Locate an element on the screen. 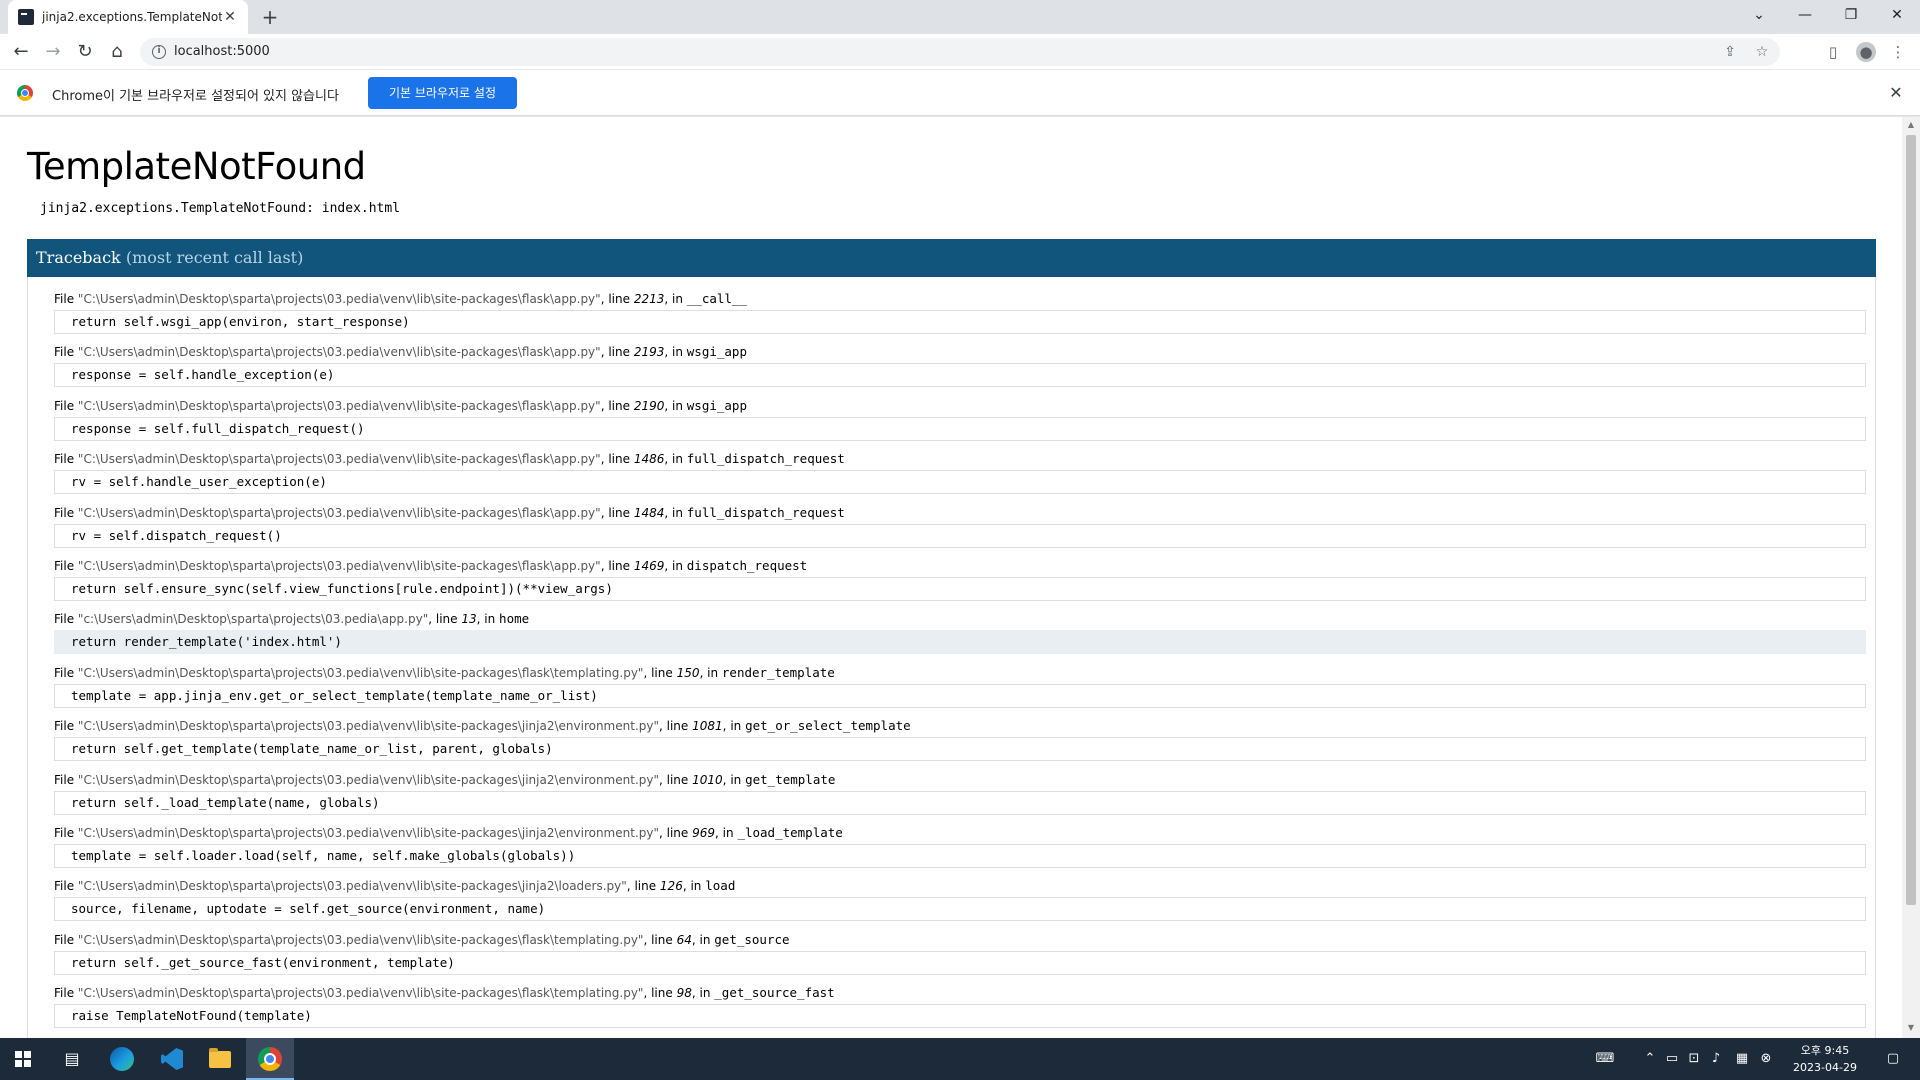  keyboard-icon: ▦ is located at coordinates (1742, 1059).